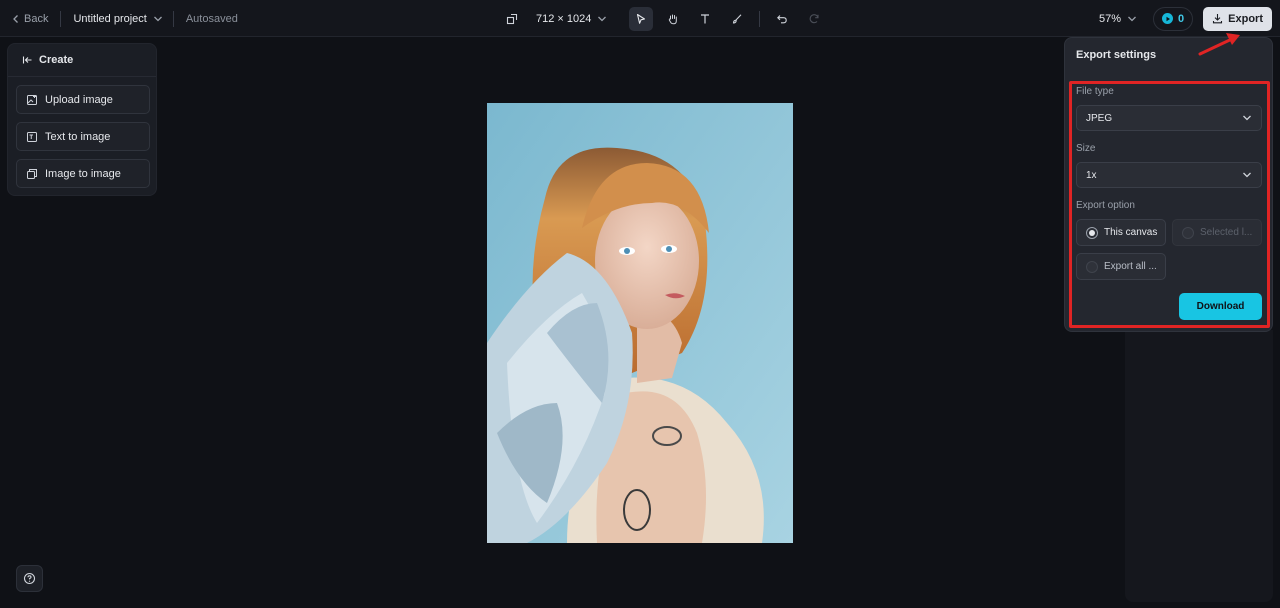 Image resolution: width=1280 pixels, height=608 pixels. Describe the element at coordinates (27, 60) in the screenshot. I see `collapse-arrow-icon` at that location.